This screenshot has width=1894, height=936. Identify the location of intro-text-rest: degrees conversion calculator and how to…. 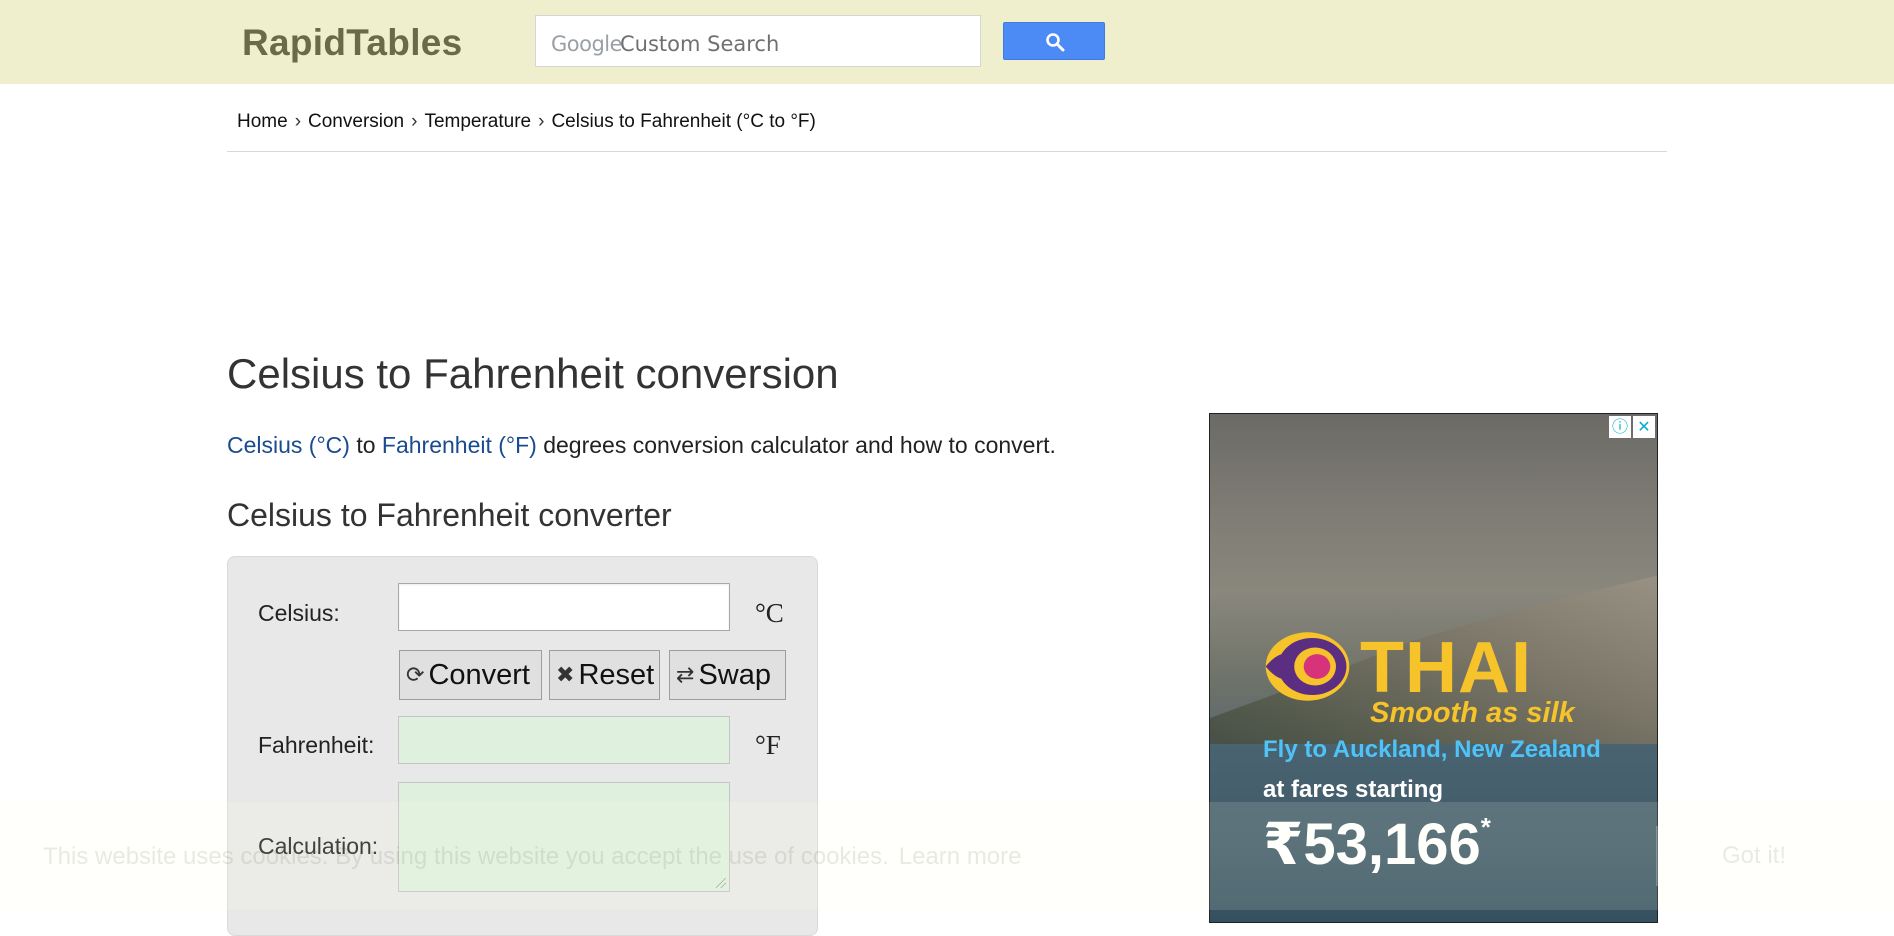
(796, 445).